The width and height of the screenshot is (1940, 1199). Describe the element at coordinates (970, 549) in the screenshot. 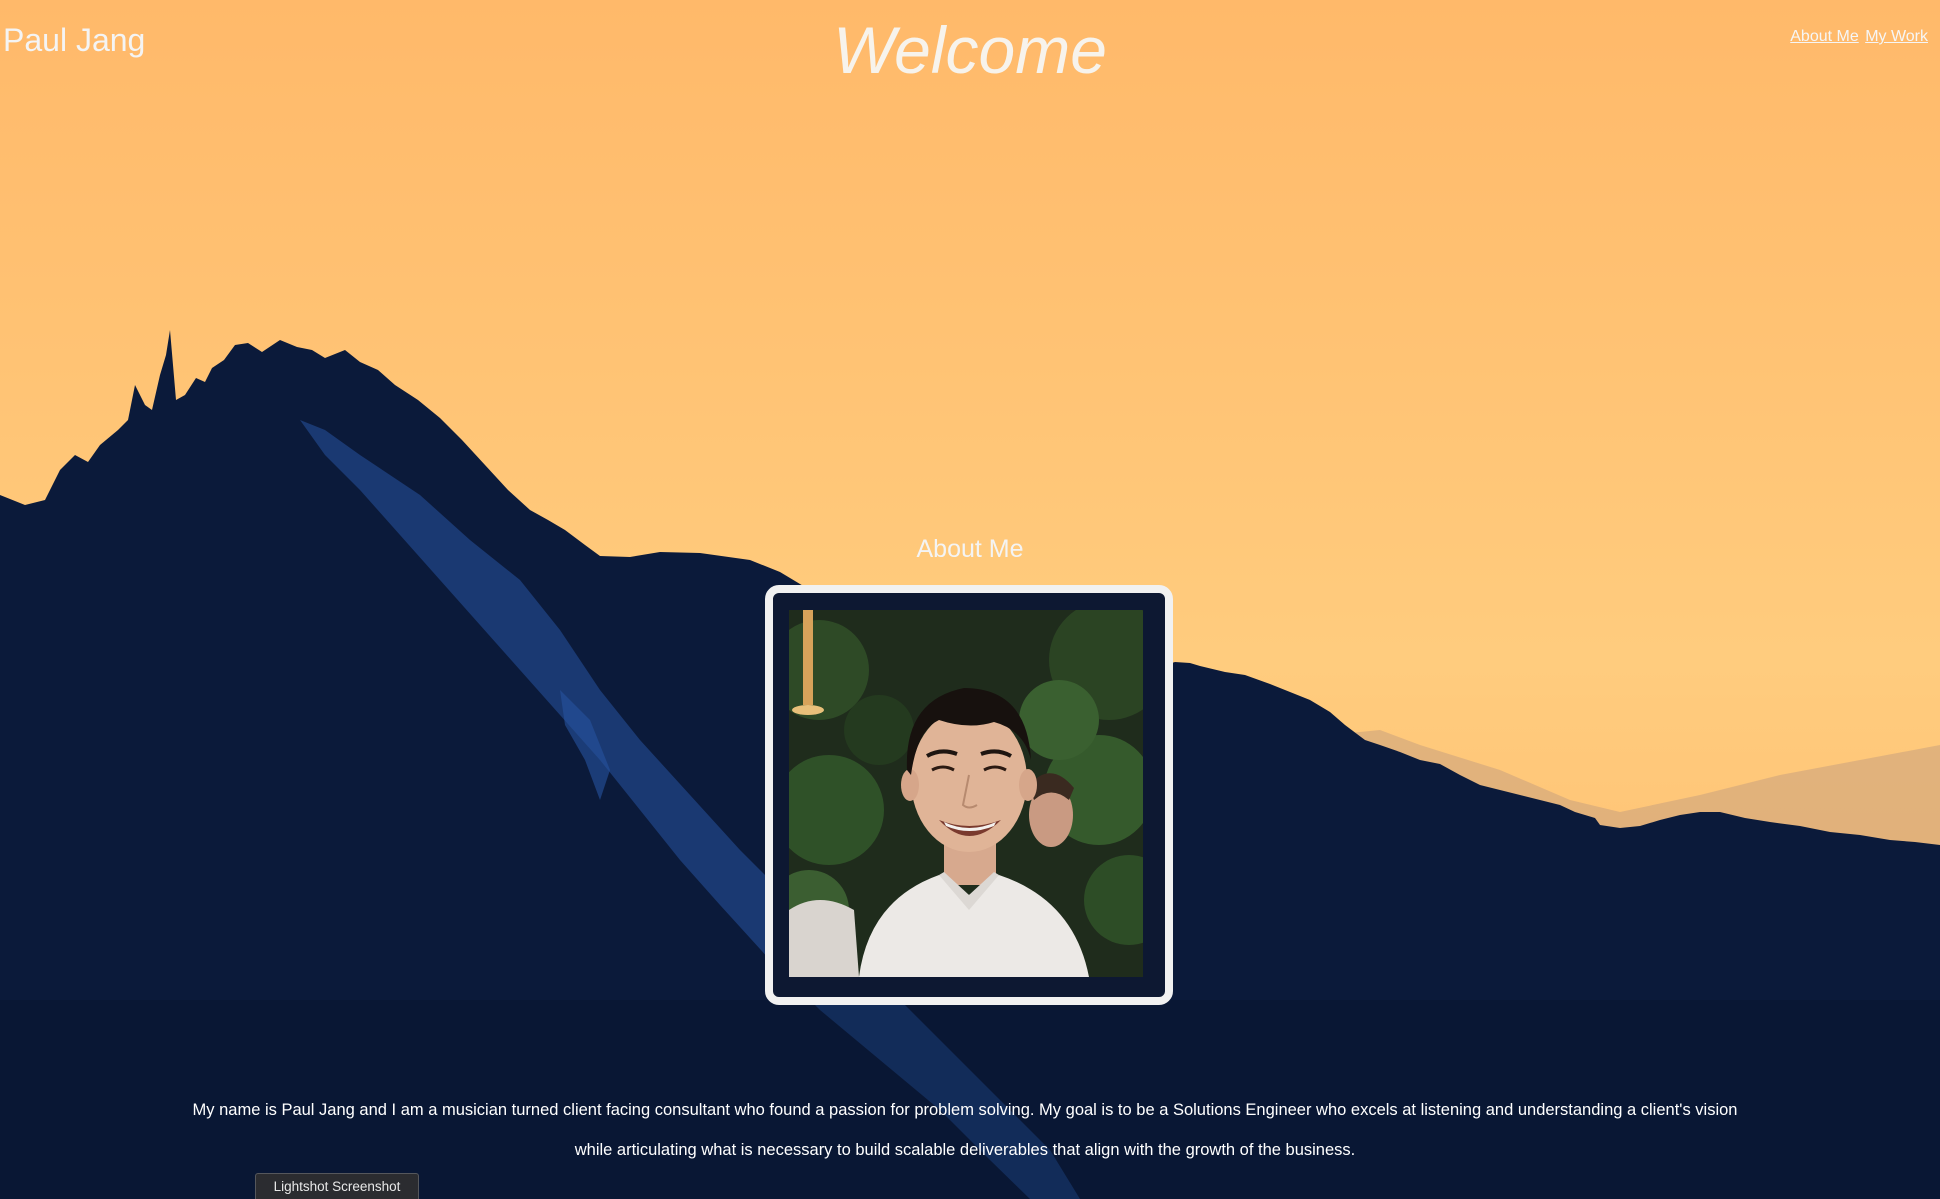

I see `about-me-heading: About Me` at that location.